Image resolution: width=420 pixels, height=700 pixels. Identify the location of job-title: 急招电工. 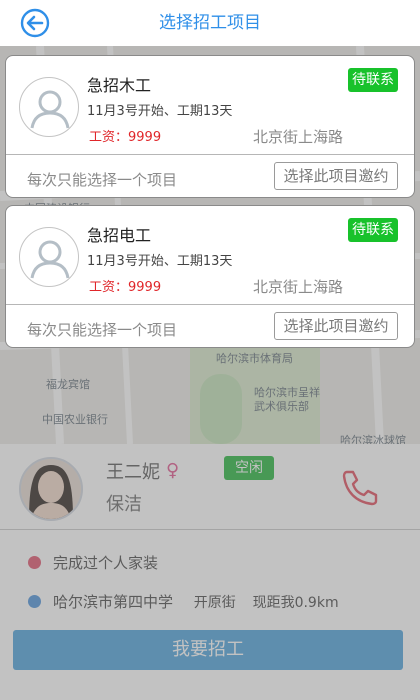
(119, 235).